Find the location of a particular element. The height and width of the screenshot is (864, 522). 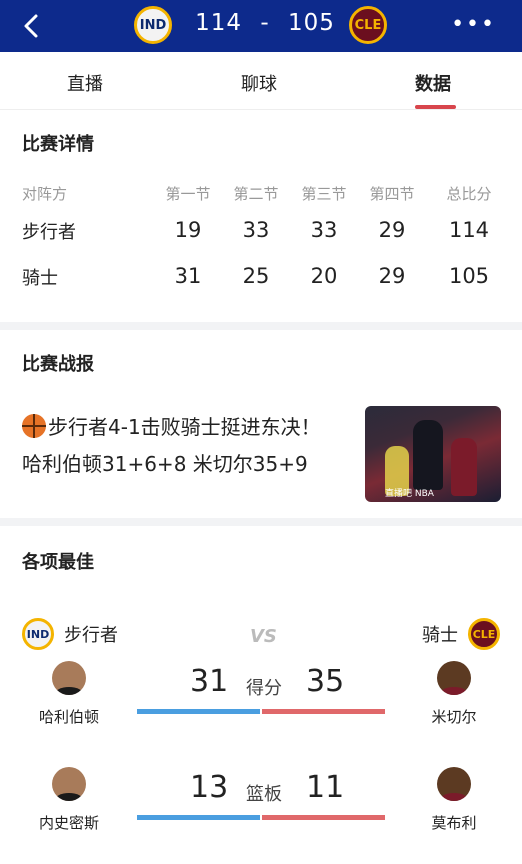

away-team-abbr: CLE is located at coordinates (368, 25).